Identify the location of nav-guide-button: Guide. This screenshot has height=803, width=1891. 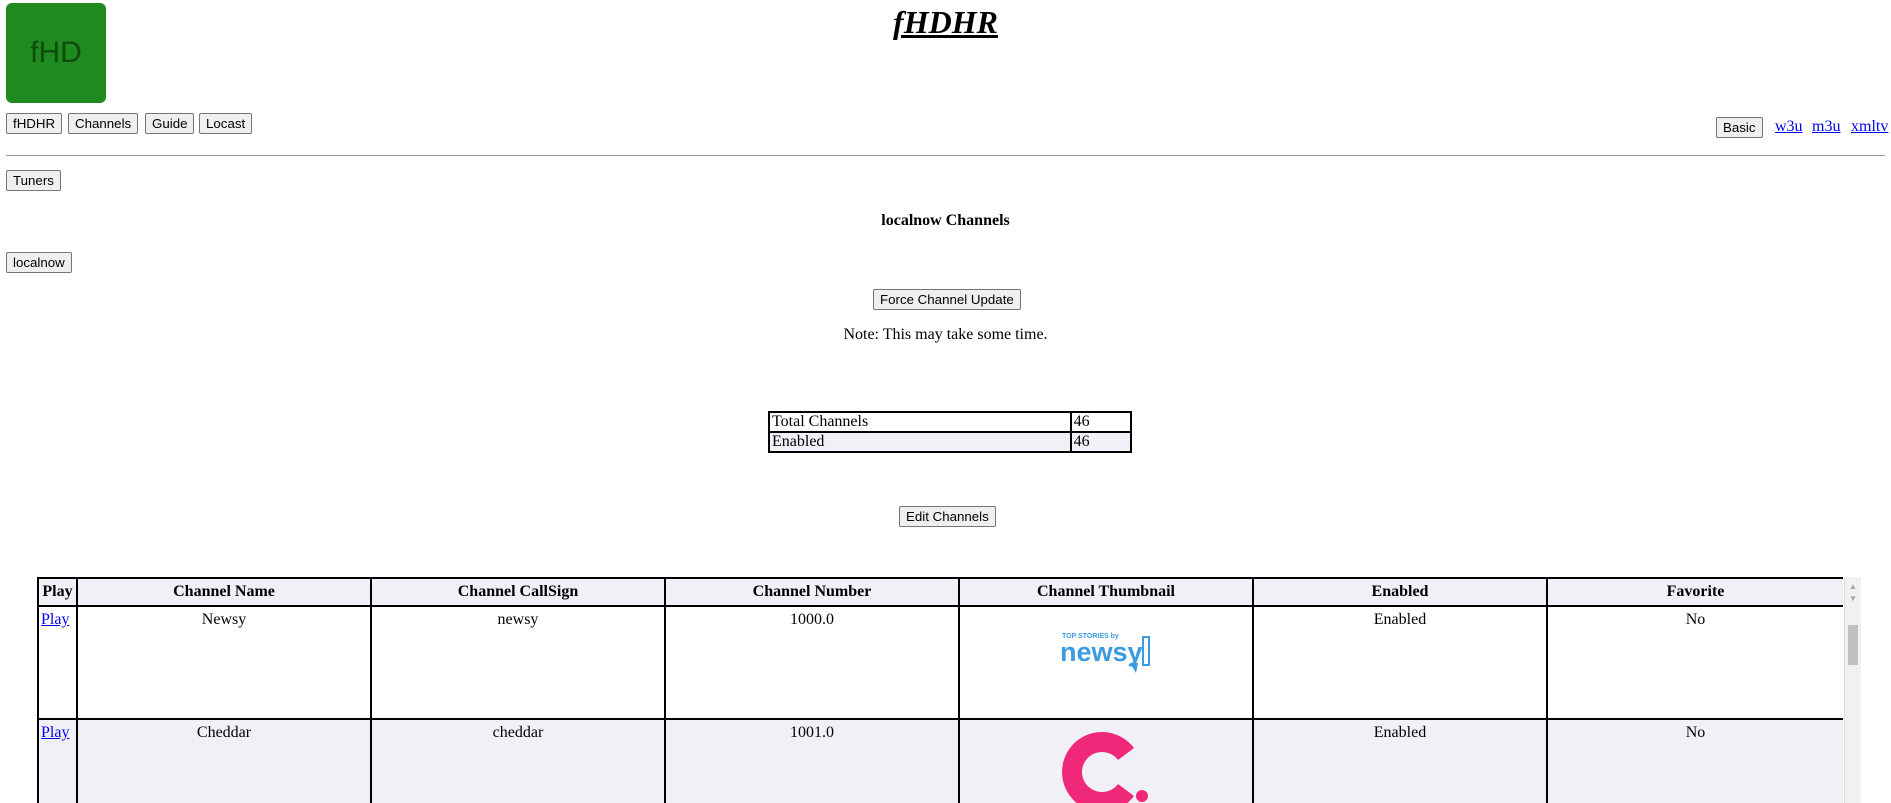
(170, 123).